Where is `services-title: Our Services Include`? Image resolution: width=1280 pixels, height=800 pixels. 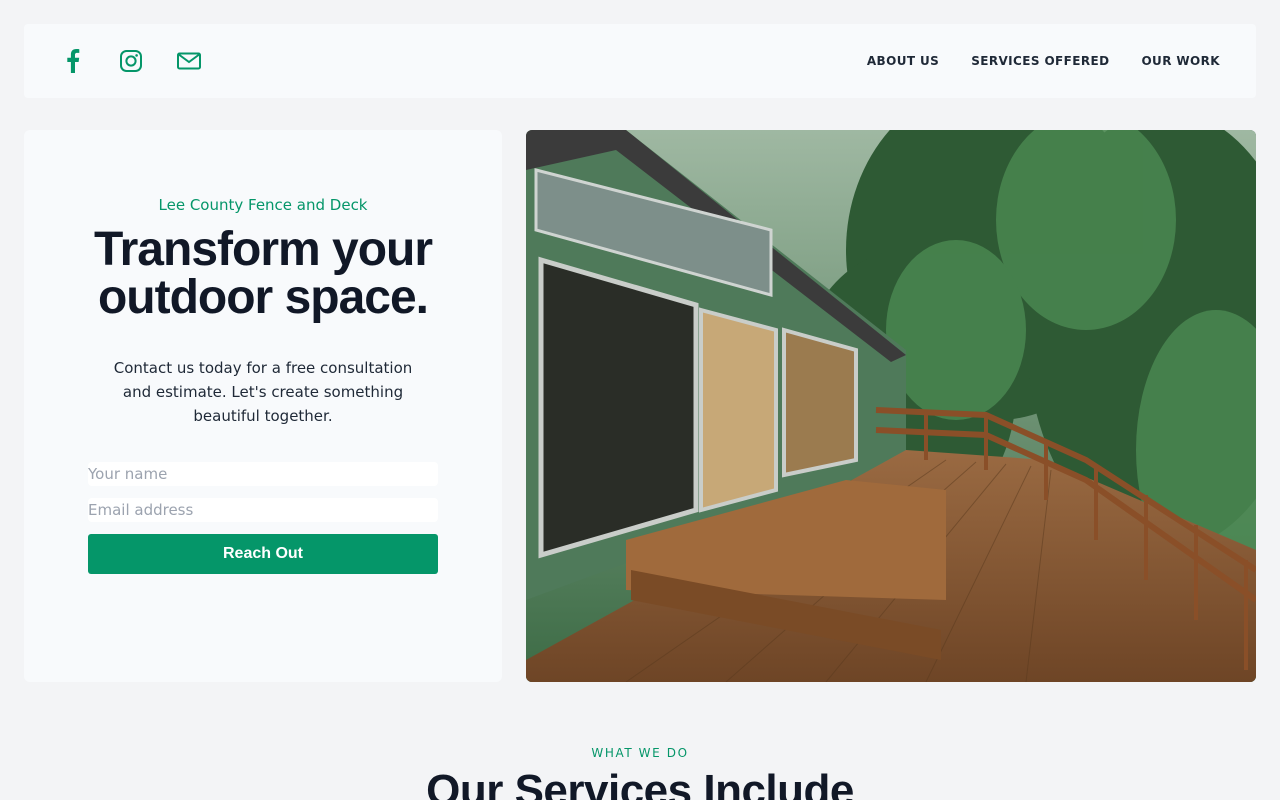
services-title: Our Services Include is located at coordinates (640, 783).